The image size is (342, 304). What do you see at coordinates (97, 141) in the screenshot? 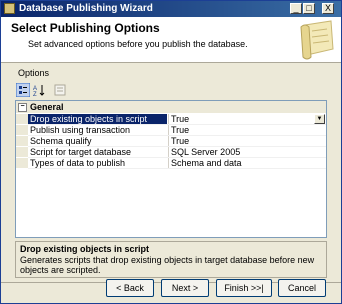
I see `property-name: Schema qualify` at bounding box center [97, 141].